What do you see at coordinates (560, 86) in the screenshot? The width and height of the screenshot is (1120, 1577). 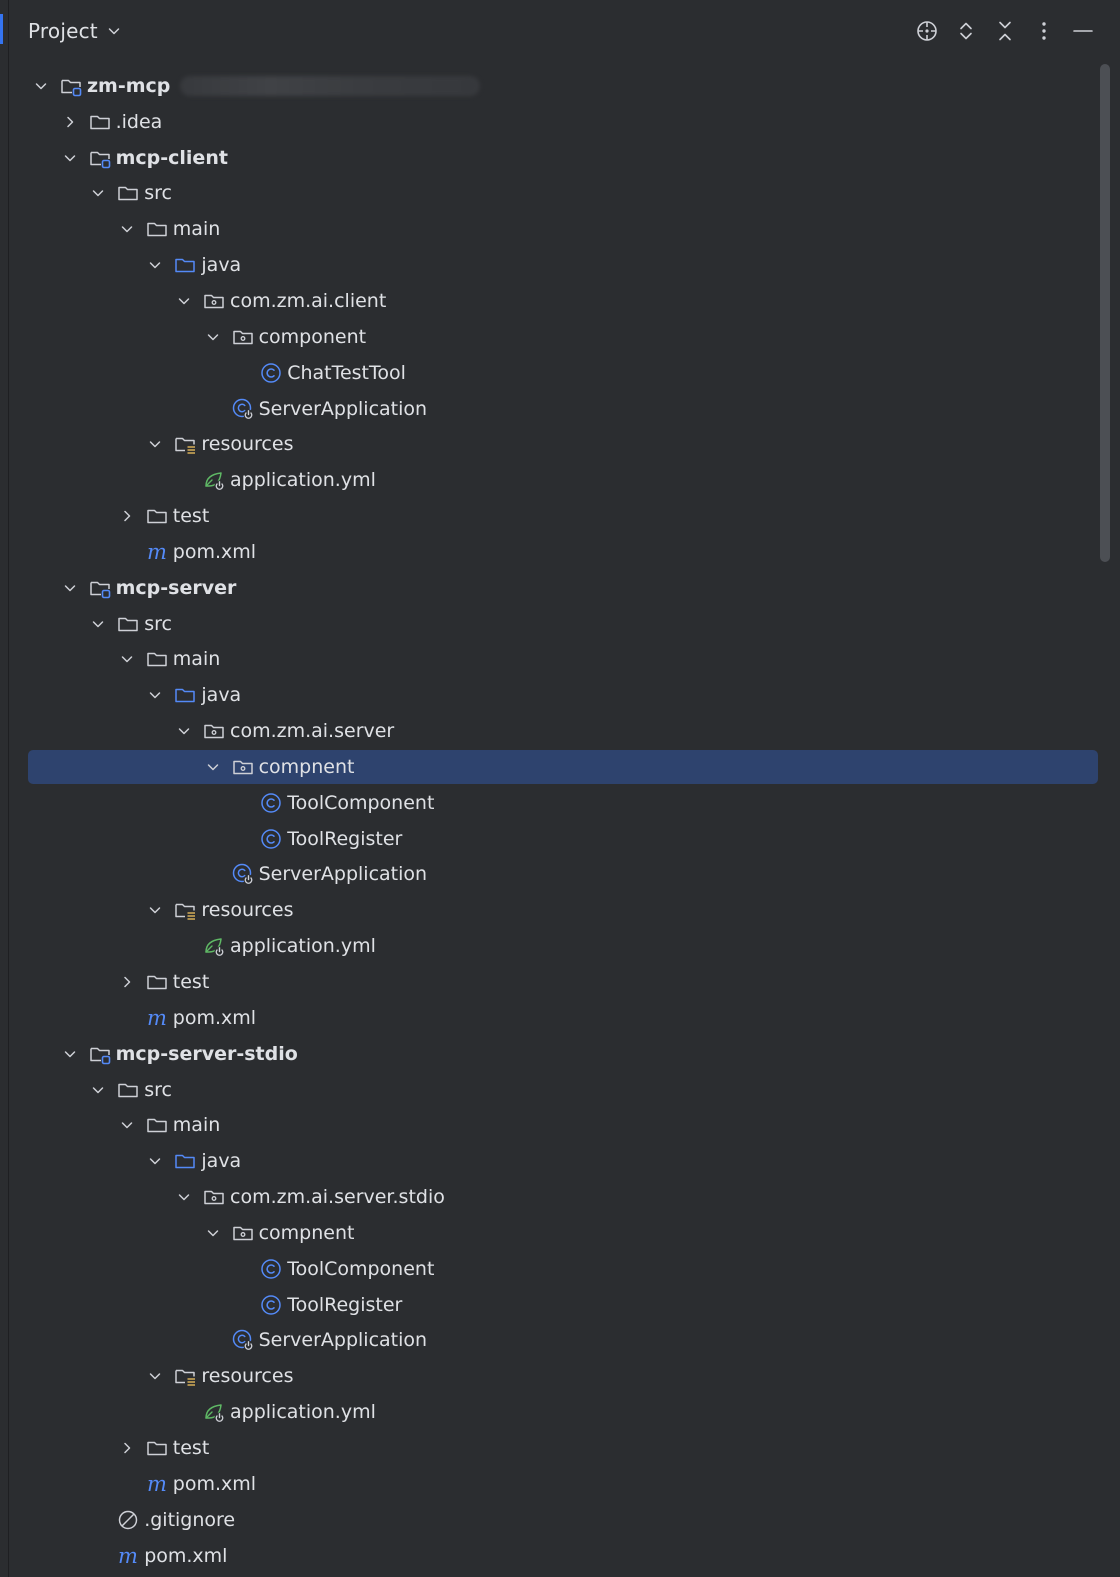 I see `tree-node: zm-mcp` at bounding box center [560, 86].